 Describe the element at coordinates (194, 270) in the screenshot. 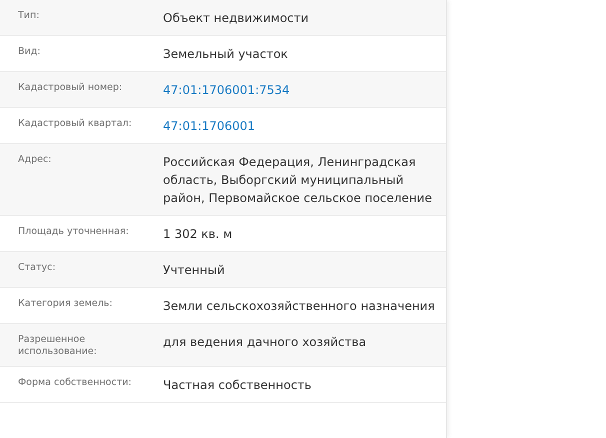

I see `field-value: Учтенный` at that location.